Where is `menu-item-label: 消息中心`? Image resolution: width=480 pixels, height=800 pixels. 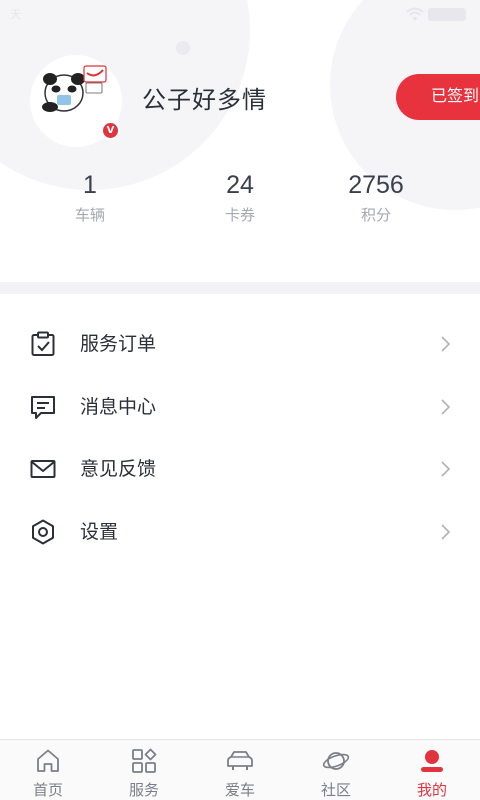
menu-item-label: 消息中心 is located at coordinates (118, 406).